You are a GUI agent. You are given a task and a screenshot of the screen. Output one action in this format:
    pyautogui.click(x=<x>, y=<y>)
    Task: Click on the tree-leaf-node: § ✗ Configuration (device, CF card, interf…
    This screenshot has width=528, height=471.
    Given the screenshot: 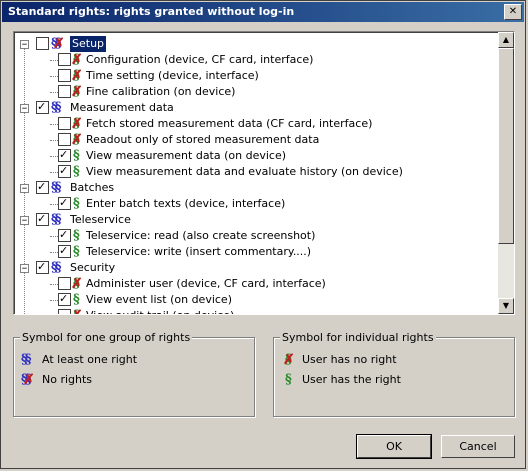 What is the action you would take?
    pyautogui.click(x=256, y=60)
    